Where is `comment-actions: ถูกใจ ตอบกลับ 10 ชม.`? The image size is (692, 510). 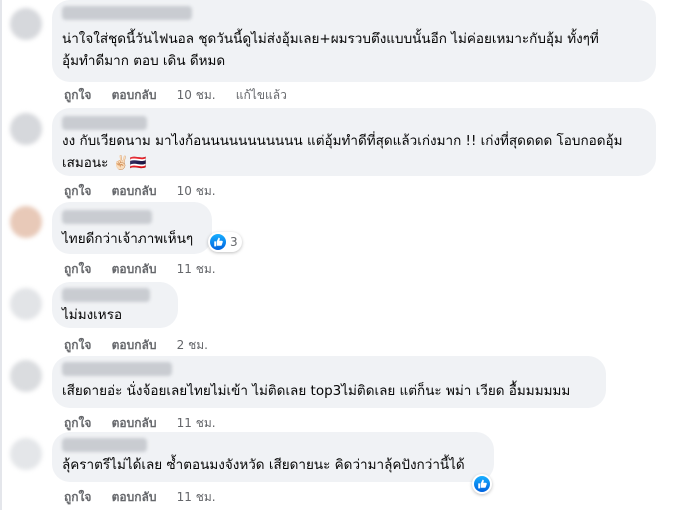
comment-actions: ถูกใจ ตอบกลับ 10 ชม. is located at coordinates (148, 191).